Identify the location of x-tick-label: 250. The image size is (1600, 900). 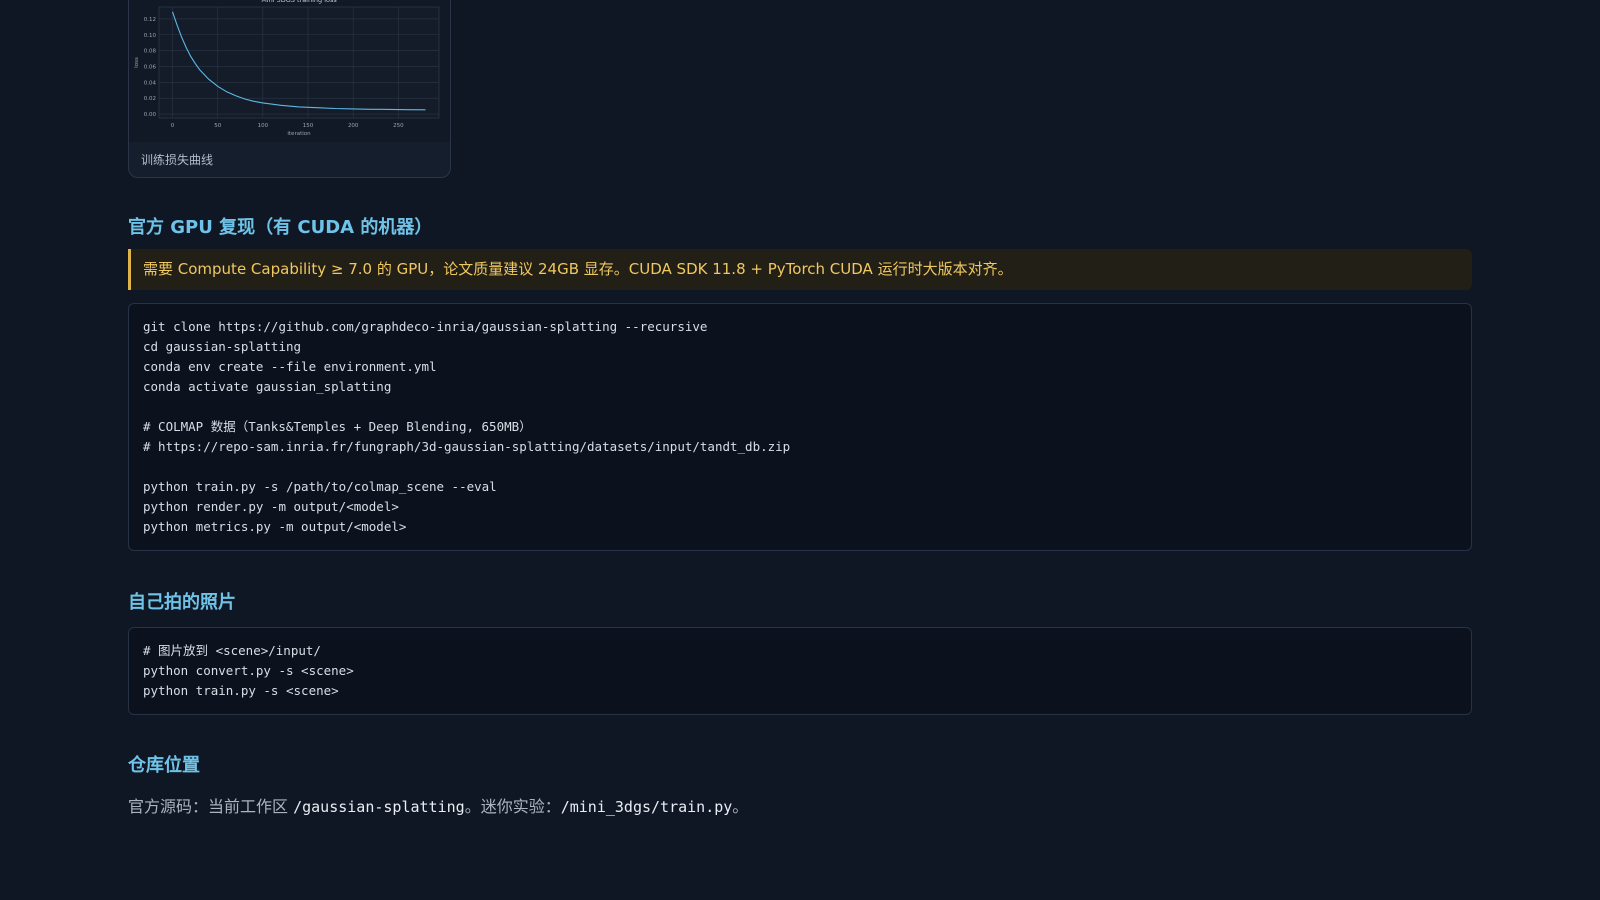
(398, 126).